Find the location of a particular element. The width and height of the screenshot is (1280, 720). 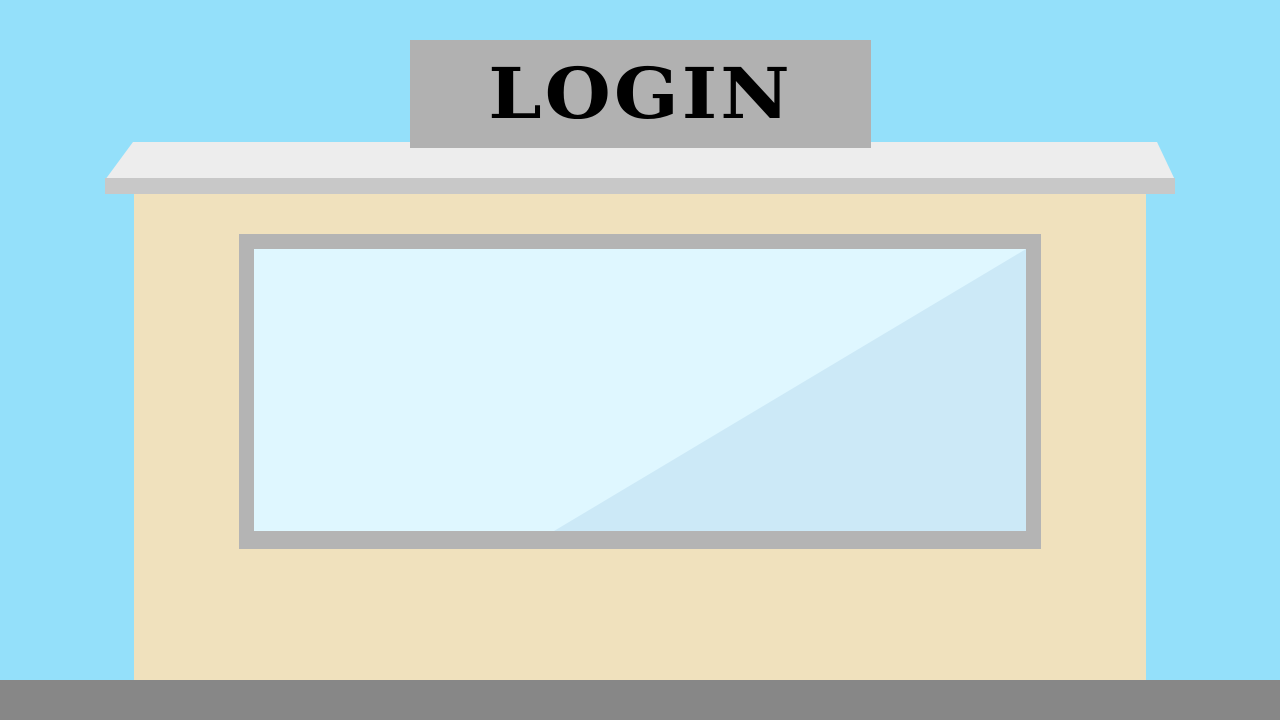

login-sign-label: LOGIN is located at coordinates (640, 93).